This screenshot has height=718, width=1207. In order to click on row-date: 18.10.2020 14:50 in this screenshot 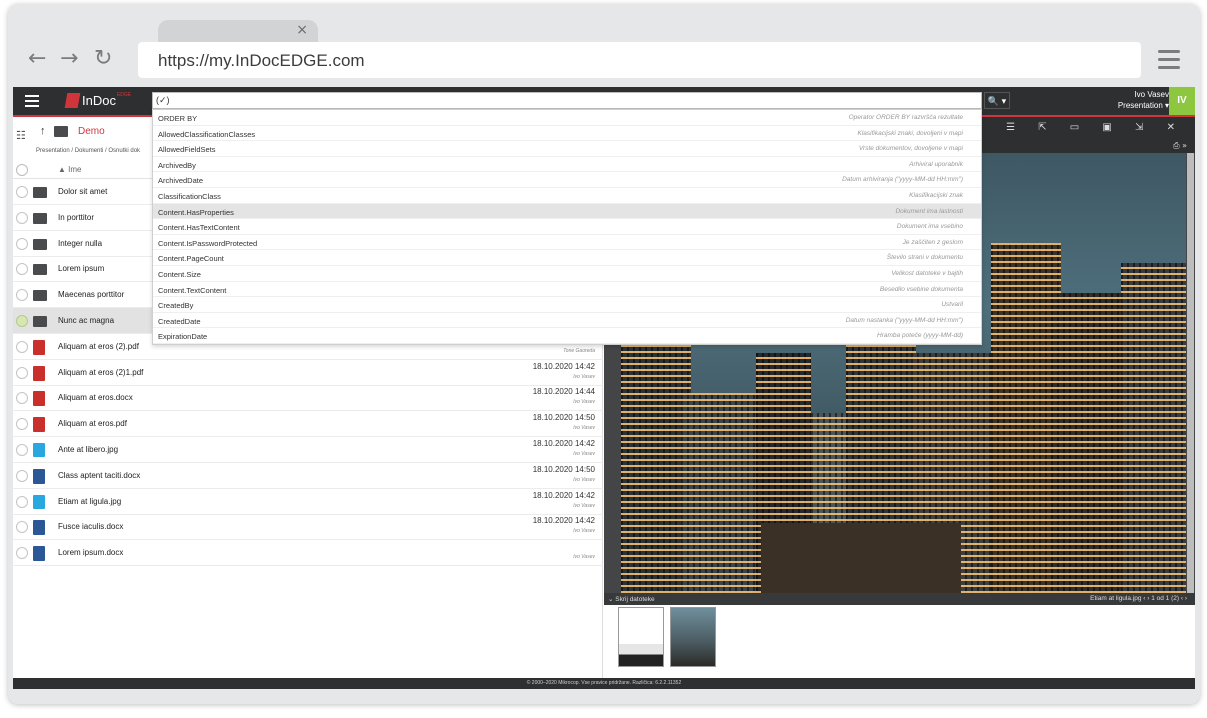, I will do `click(563, 418)`.